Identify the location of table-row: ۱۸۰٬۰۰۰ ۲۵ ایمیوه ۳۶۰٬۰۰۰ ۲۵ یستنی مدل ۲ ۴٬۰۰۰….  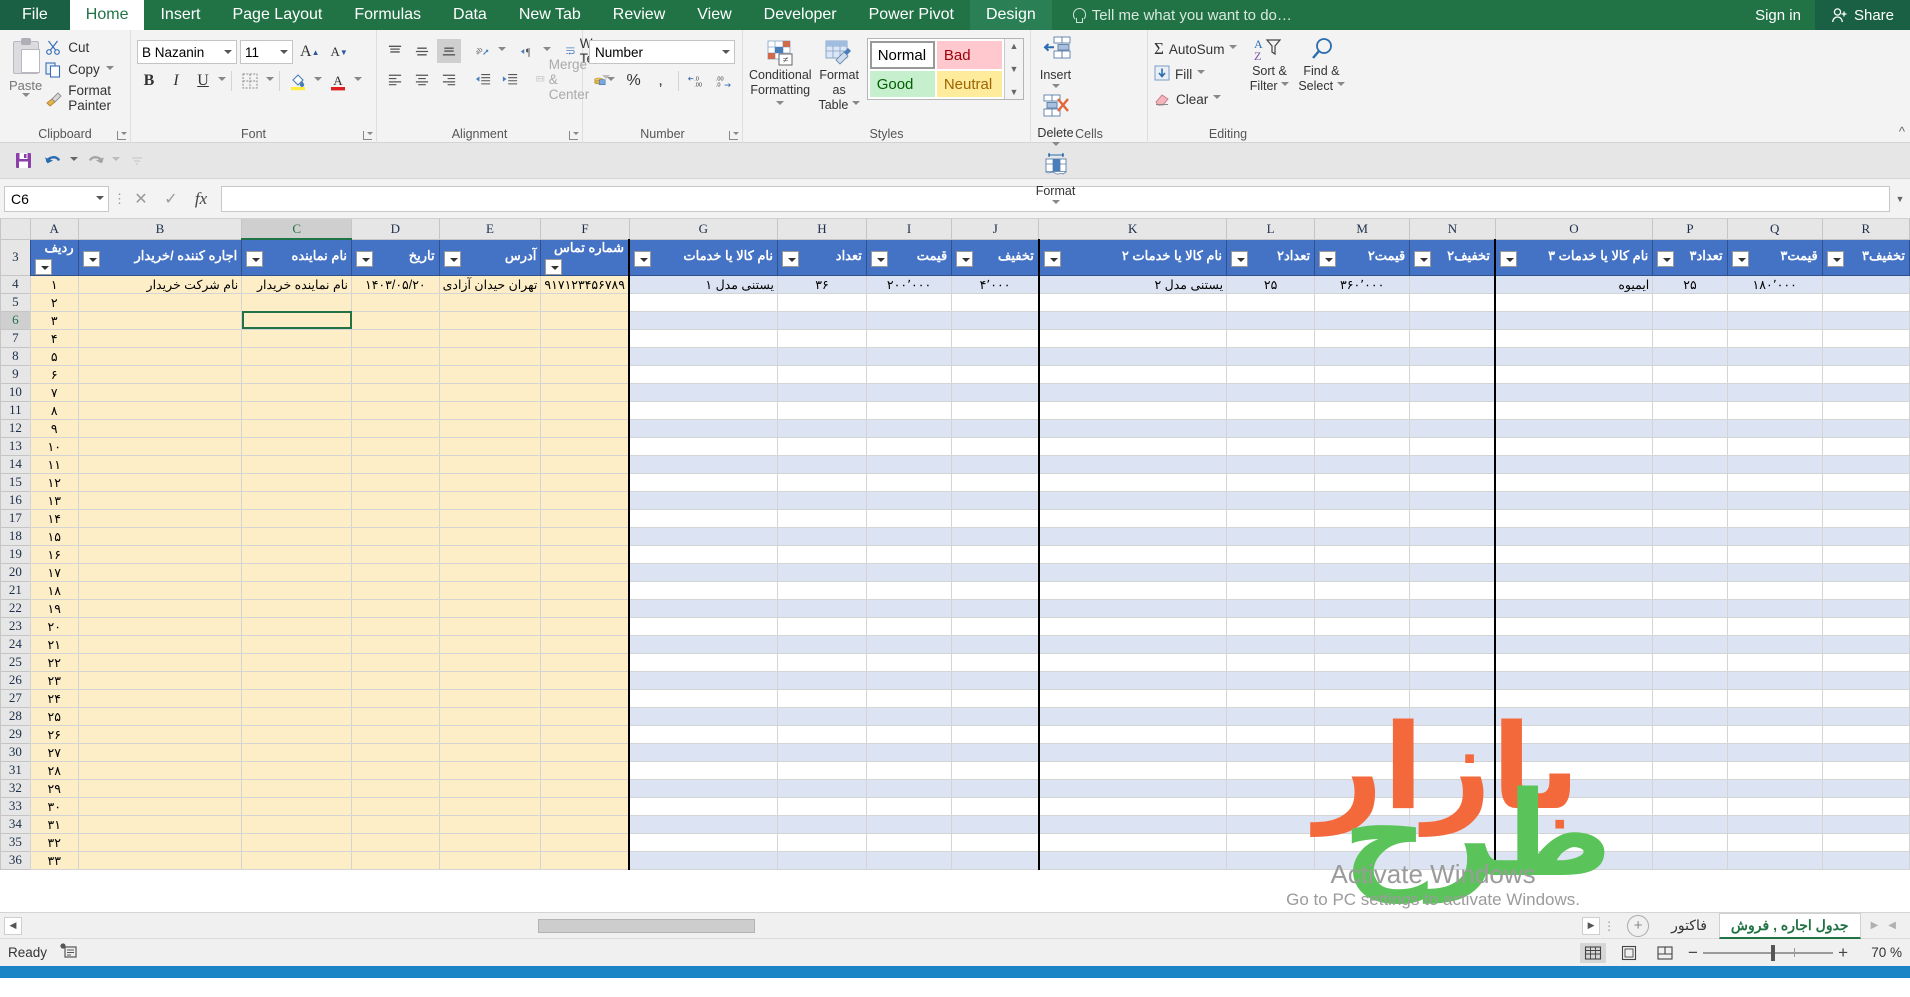
(955, 284).